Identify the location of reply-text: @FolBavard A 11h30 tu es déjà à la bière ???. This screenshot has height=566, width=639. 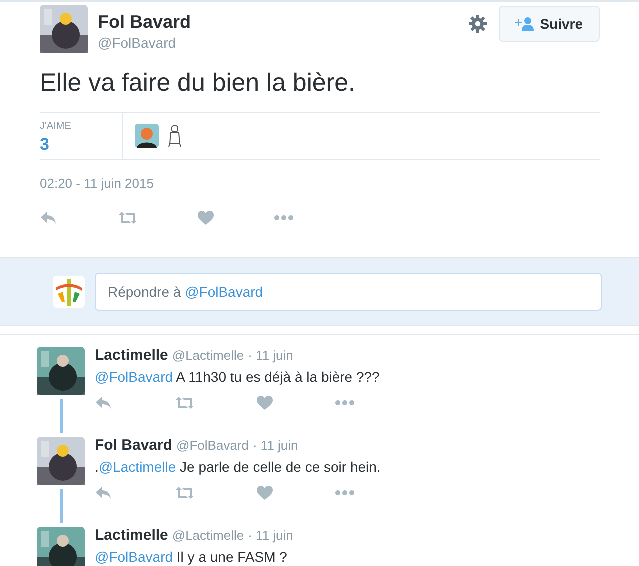
(238, 377).